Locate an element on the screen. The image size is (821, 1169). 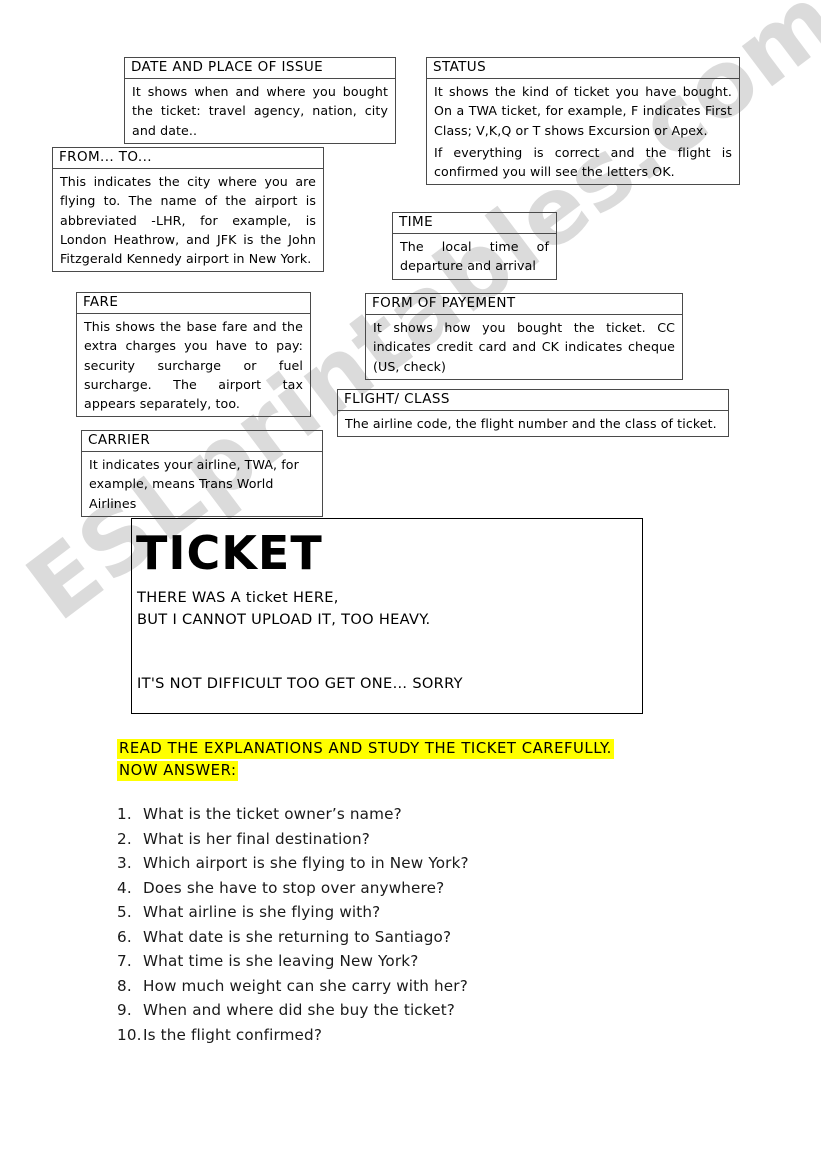
question-text: What time is she leaving New York? is located at coordinates (281, 961).